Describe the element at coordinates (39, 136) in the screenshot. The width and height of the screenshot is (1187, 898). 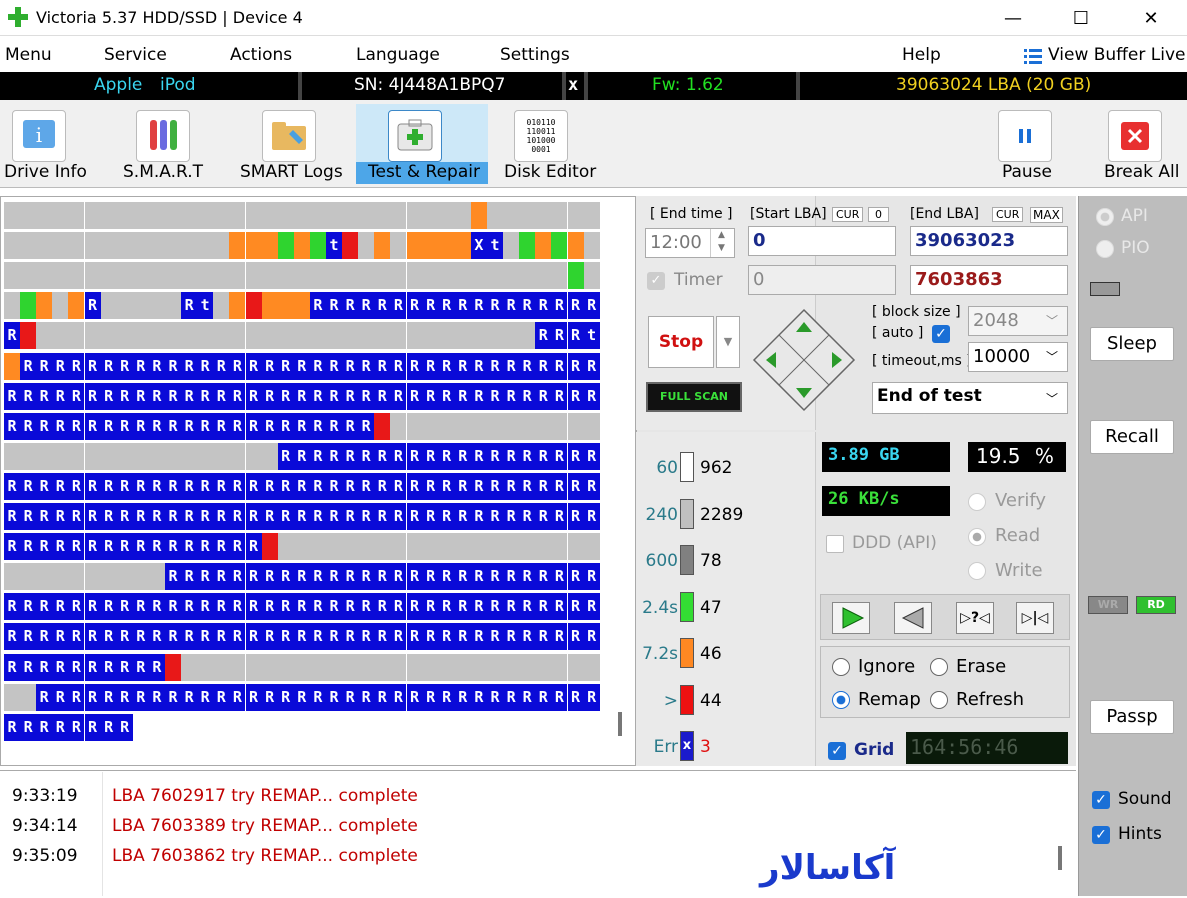
I see `drive-info-icon: i` at that location.